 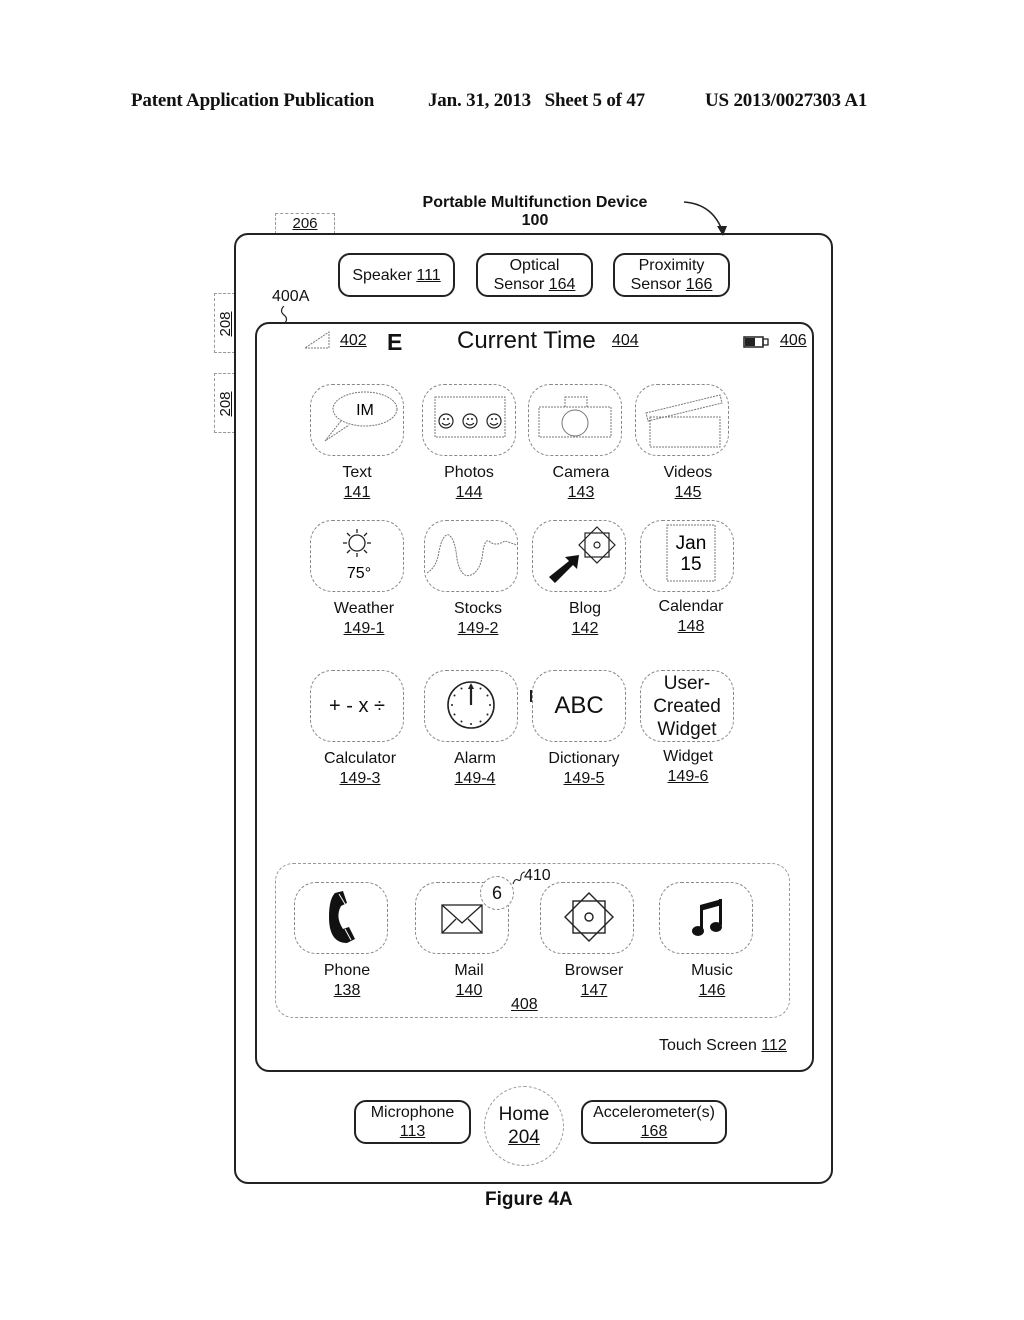 I want to click on app-videos-label: Videos 145, so click(x=688, y=483).